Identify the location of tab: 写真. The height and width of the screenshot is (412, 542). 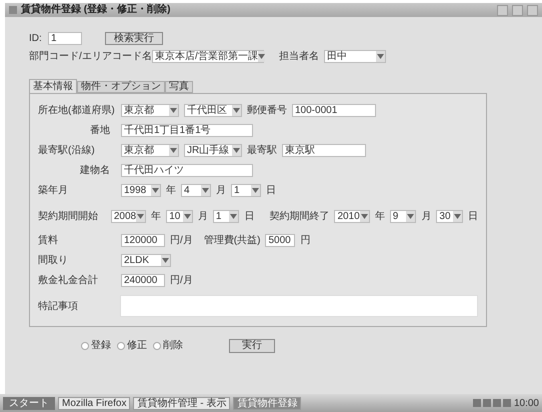
(179, 87).